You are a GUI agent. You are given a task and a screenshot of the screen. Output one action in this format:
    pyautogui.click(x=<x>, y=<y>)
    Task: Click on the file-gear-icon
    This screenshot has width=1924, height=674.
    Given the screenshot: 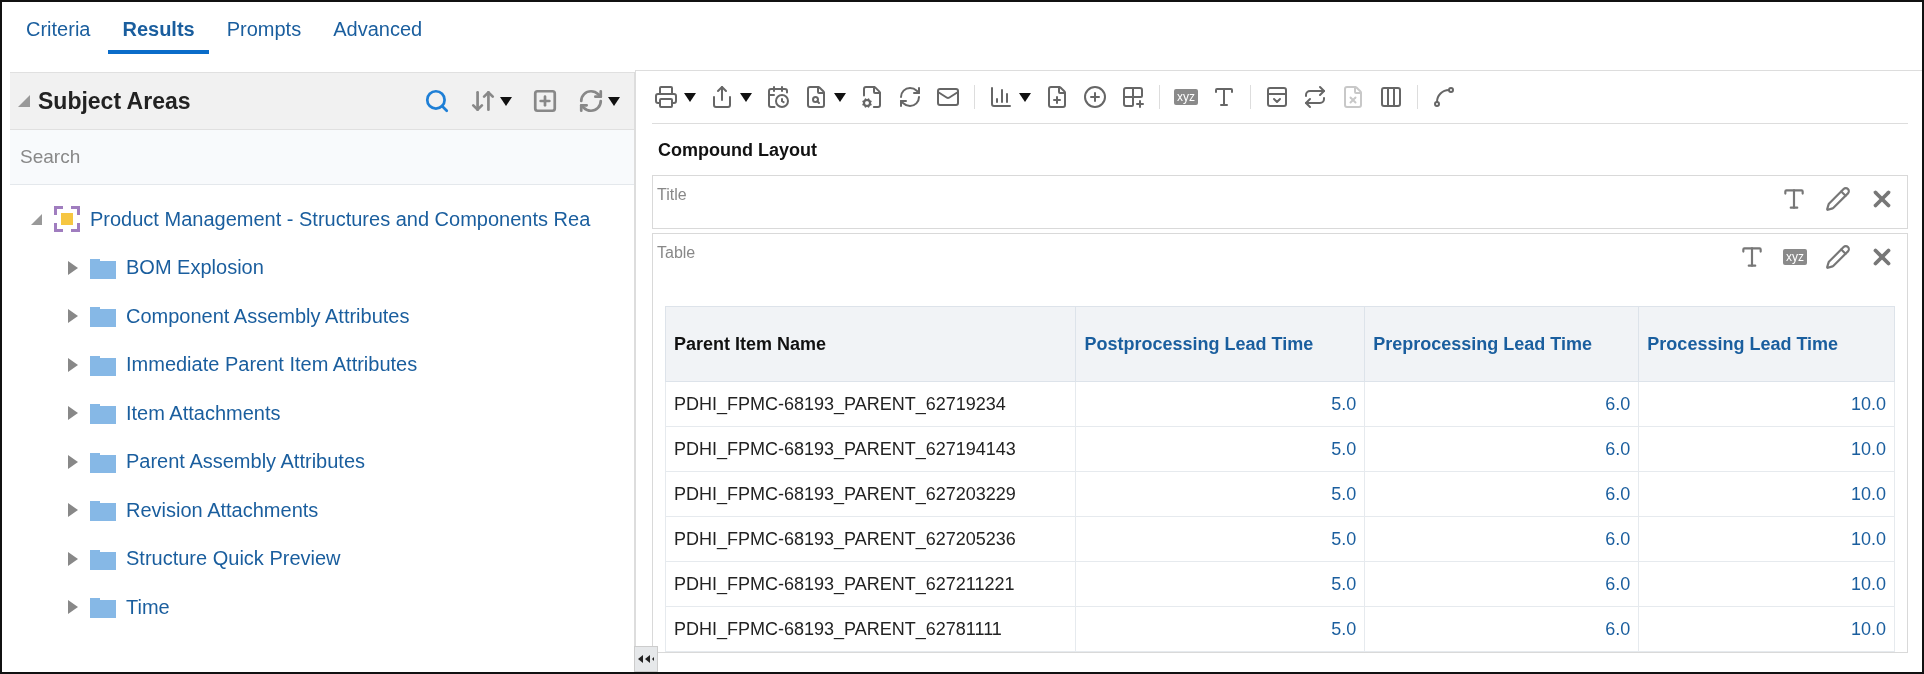 What is the action you would take?
    pyautogui.click(x=872, y=97)
    